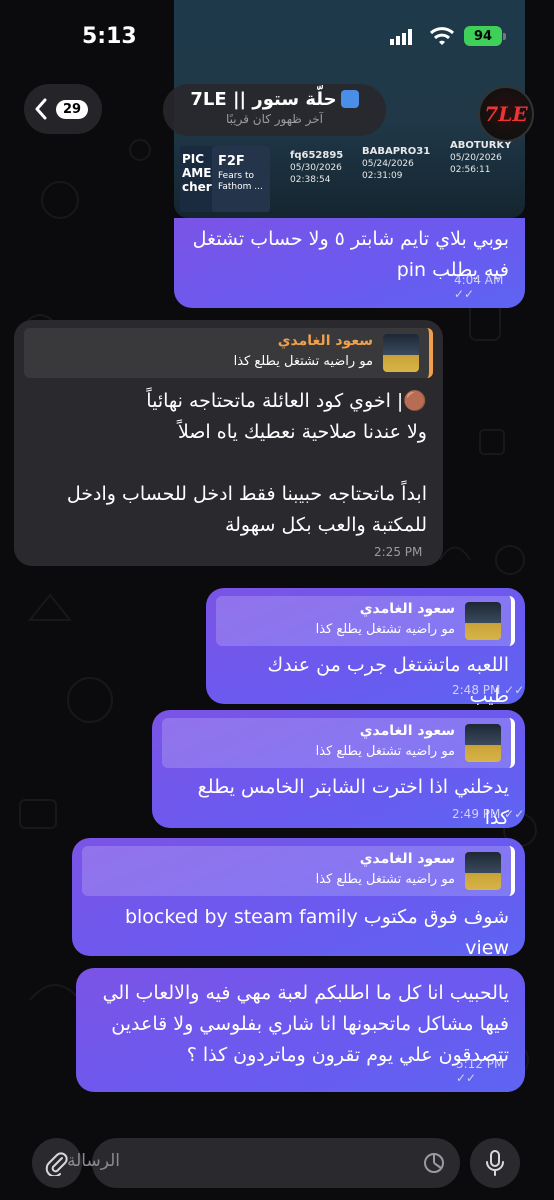 This screenshot has width=554, height=1200. I want to click on message-text-line: يدخلني اذا اخترت الشابتر الخامس يطلع كذا, so click(353, 802).